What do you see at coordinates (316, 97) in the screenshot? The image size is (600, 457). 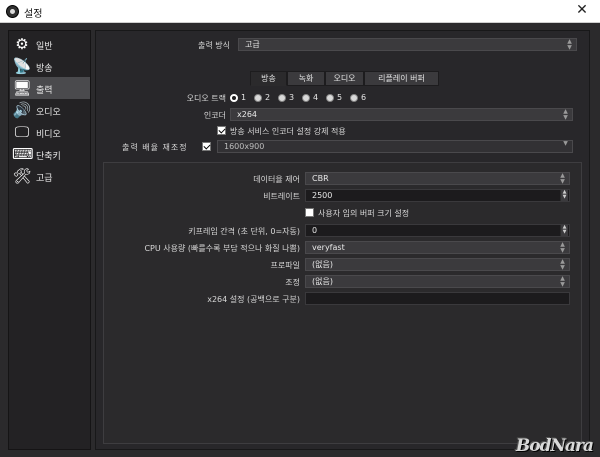 I see `audio-track-option-label: 4` at bounding box center [316, 97].